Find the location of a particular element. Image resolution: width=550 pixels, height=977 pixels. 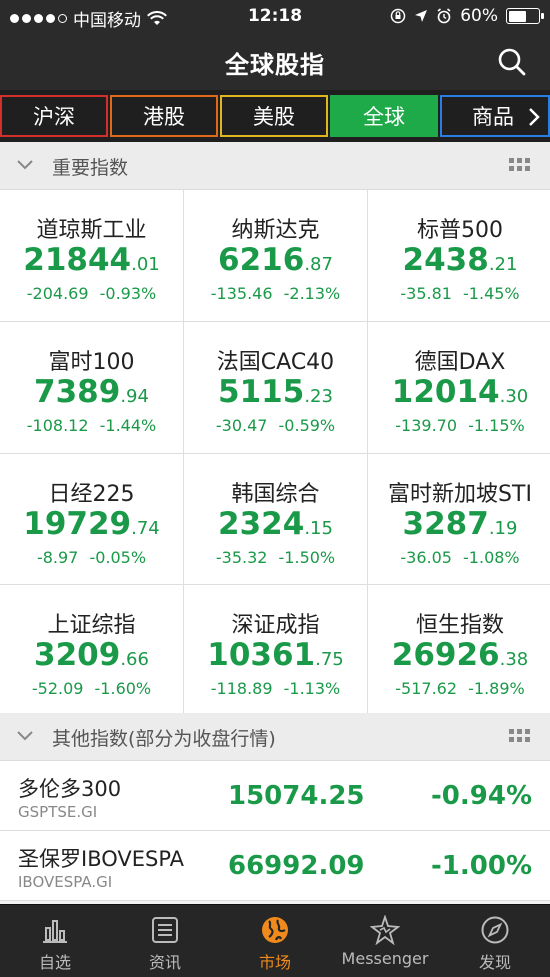

index-change-pct: -0.05% is located at coordinates (118, 557).